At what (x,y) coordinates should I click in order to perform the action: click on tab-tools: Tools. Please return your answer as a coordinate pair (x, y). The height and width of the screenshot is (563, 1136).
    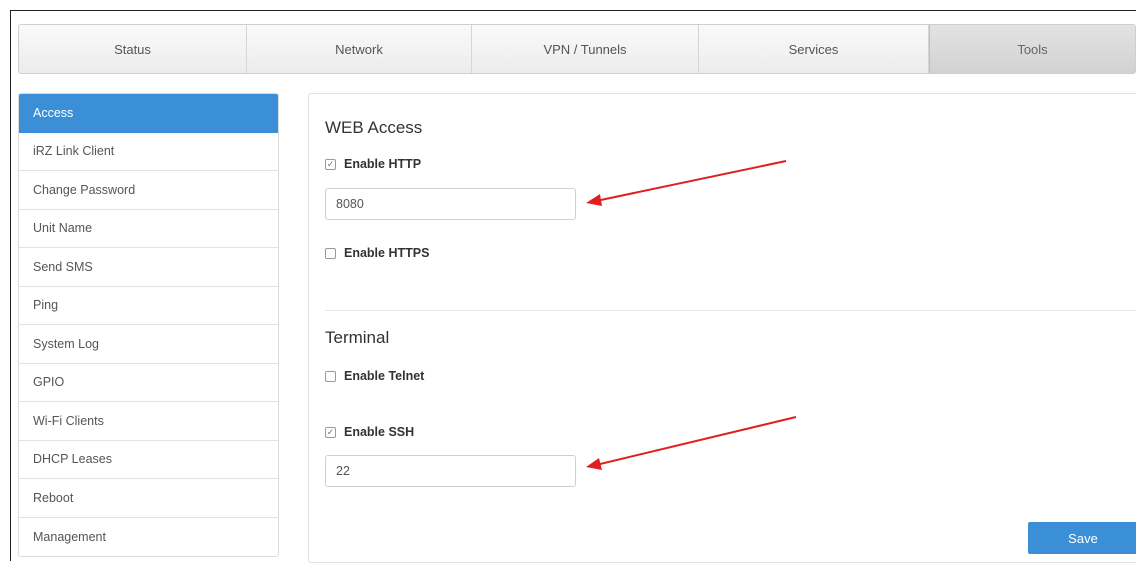
    Looking at the image, I should click on (1032, 49).